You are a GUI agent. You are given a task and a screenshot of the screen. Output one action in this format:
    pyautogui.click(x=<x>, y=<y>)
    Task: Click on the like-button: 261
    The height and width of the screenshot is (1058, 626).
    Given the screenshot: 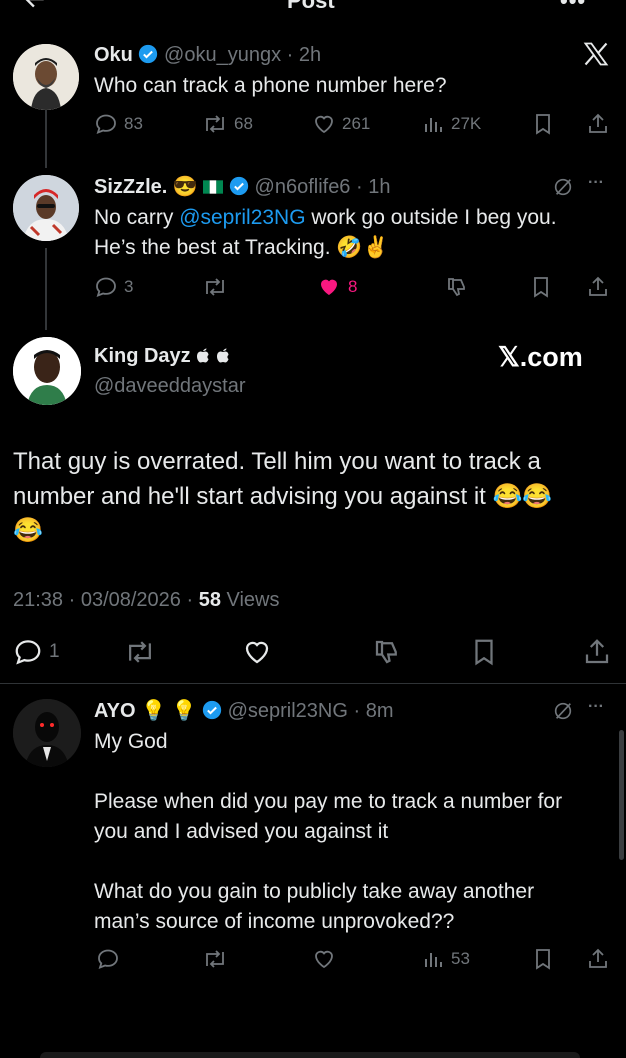 What is the action you would take?
    pyautogui.click(x=341, y=124)
    